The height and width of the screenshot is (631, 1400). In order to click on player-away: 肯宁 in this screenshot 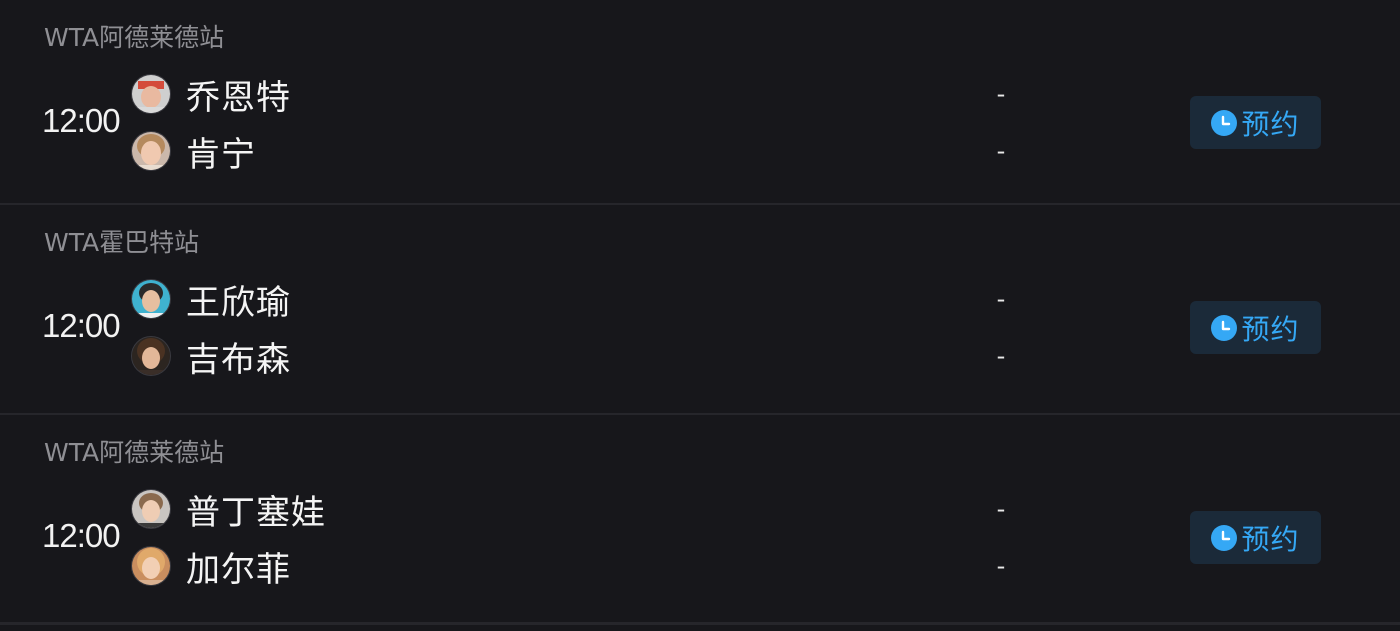, I will do `click(193, 152)`.